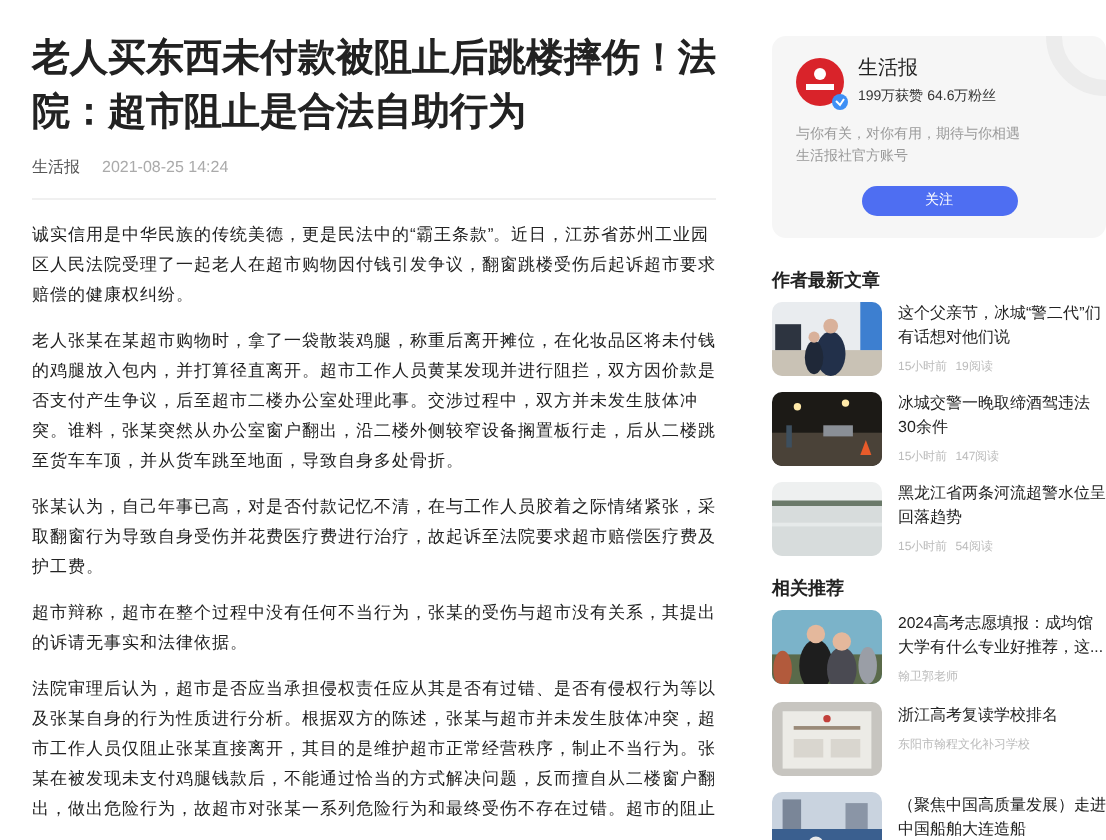  Describe the element at coordinates (374, 749) in the screenshot. I see `paragraph: 法院审理后认为，超市是否应当承担侵权责任应从其是否有过错、是否有侵权行为等以及张某自身的行为性质进行分析。根据双方的陈述，张某与超市并未发生肢体冲突，超市工作人员仅阻止张某直接离开，其目的是维护超市正常经营秩序，制止不当行为。张某在被发现未支付鸡腿钱款后，不能通过恰当的方式解决问题，反而擅自从二楼窗户翻出，做出危险行为，故超市对张某一系列危险行为和最终受伤不存在过错。超市的阻止` at that location.